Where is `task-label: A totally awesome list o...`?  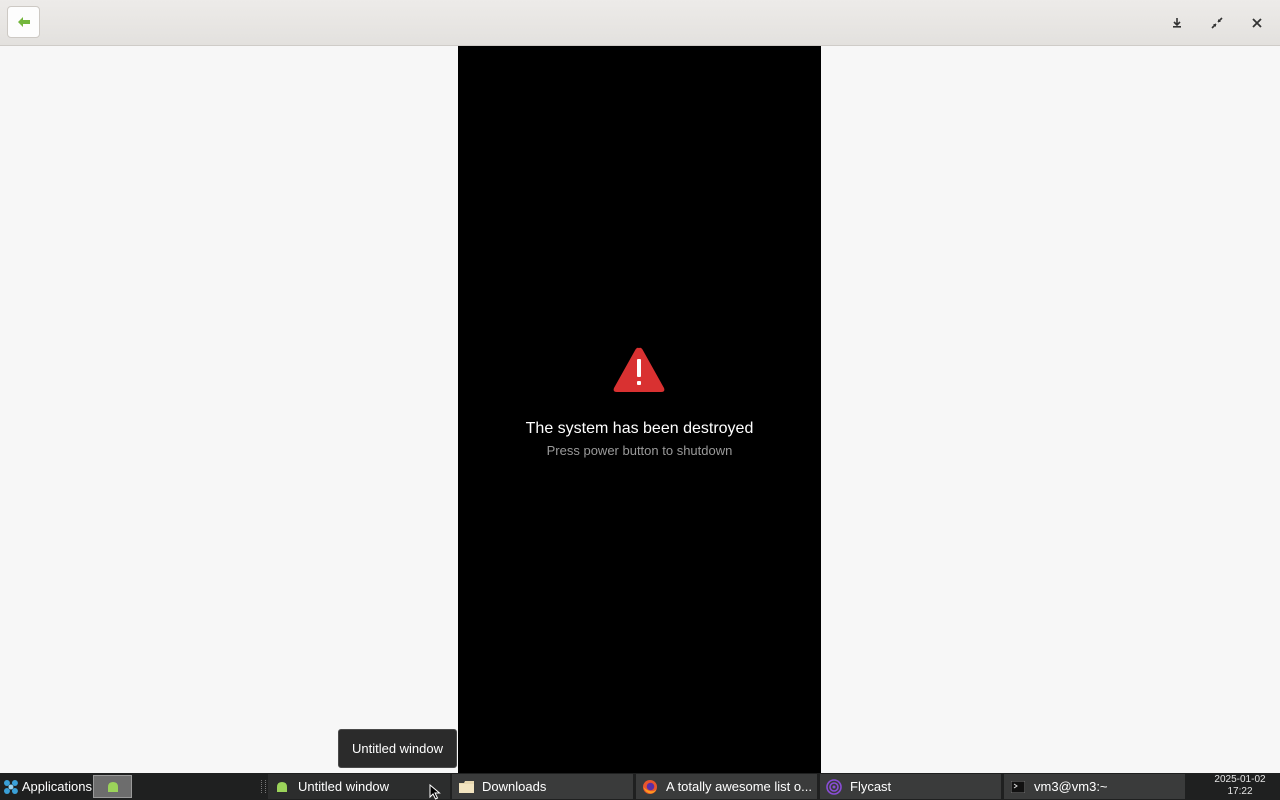 task-label: A totally awesome list o... is located at coordinates (739, 786).